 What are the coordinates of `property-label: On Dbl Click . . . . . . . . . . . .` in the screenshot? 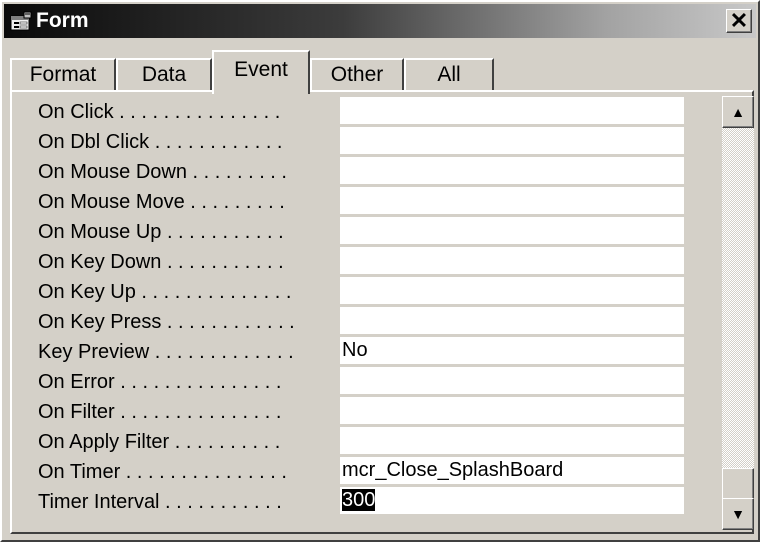 It's located at (160, 142).